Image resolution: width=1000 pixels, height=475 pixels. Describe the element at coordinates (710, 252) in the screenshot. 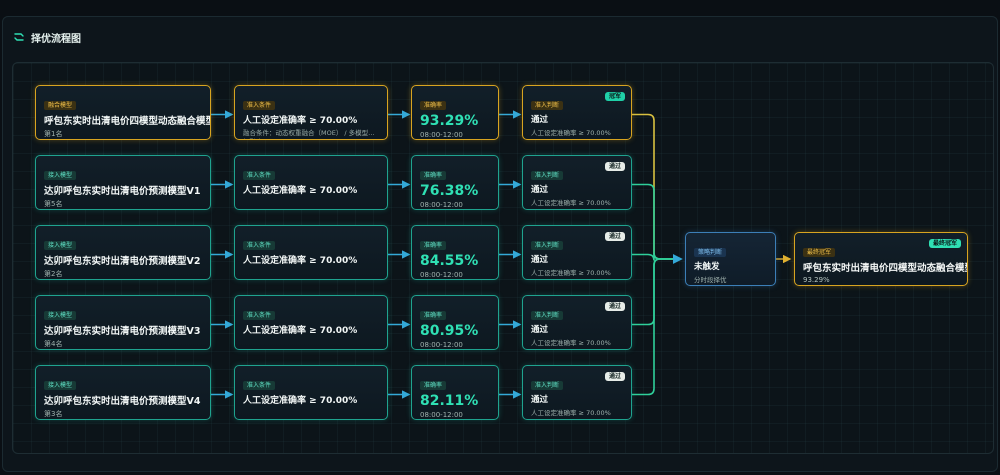

I see `strategy-tag: 策略判断` at that location.